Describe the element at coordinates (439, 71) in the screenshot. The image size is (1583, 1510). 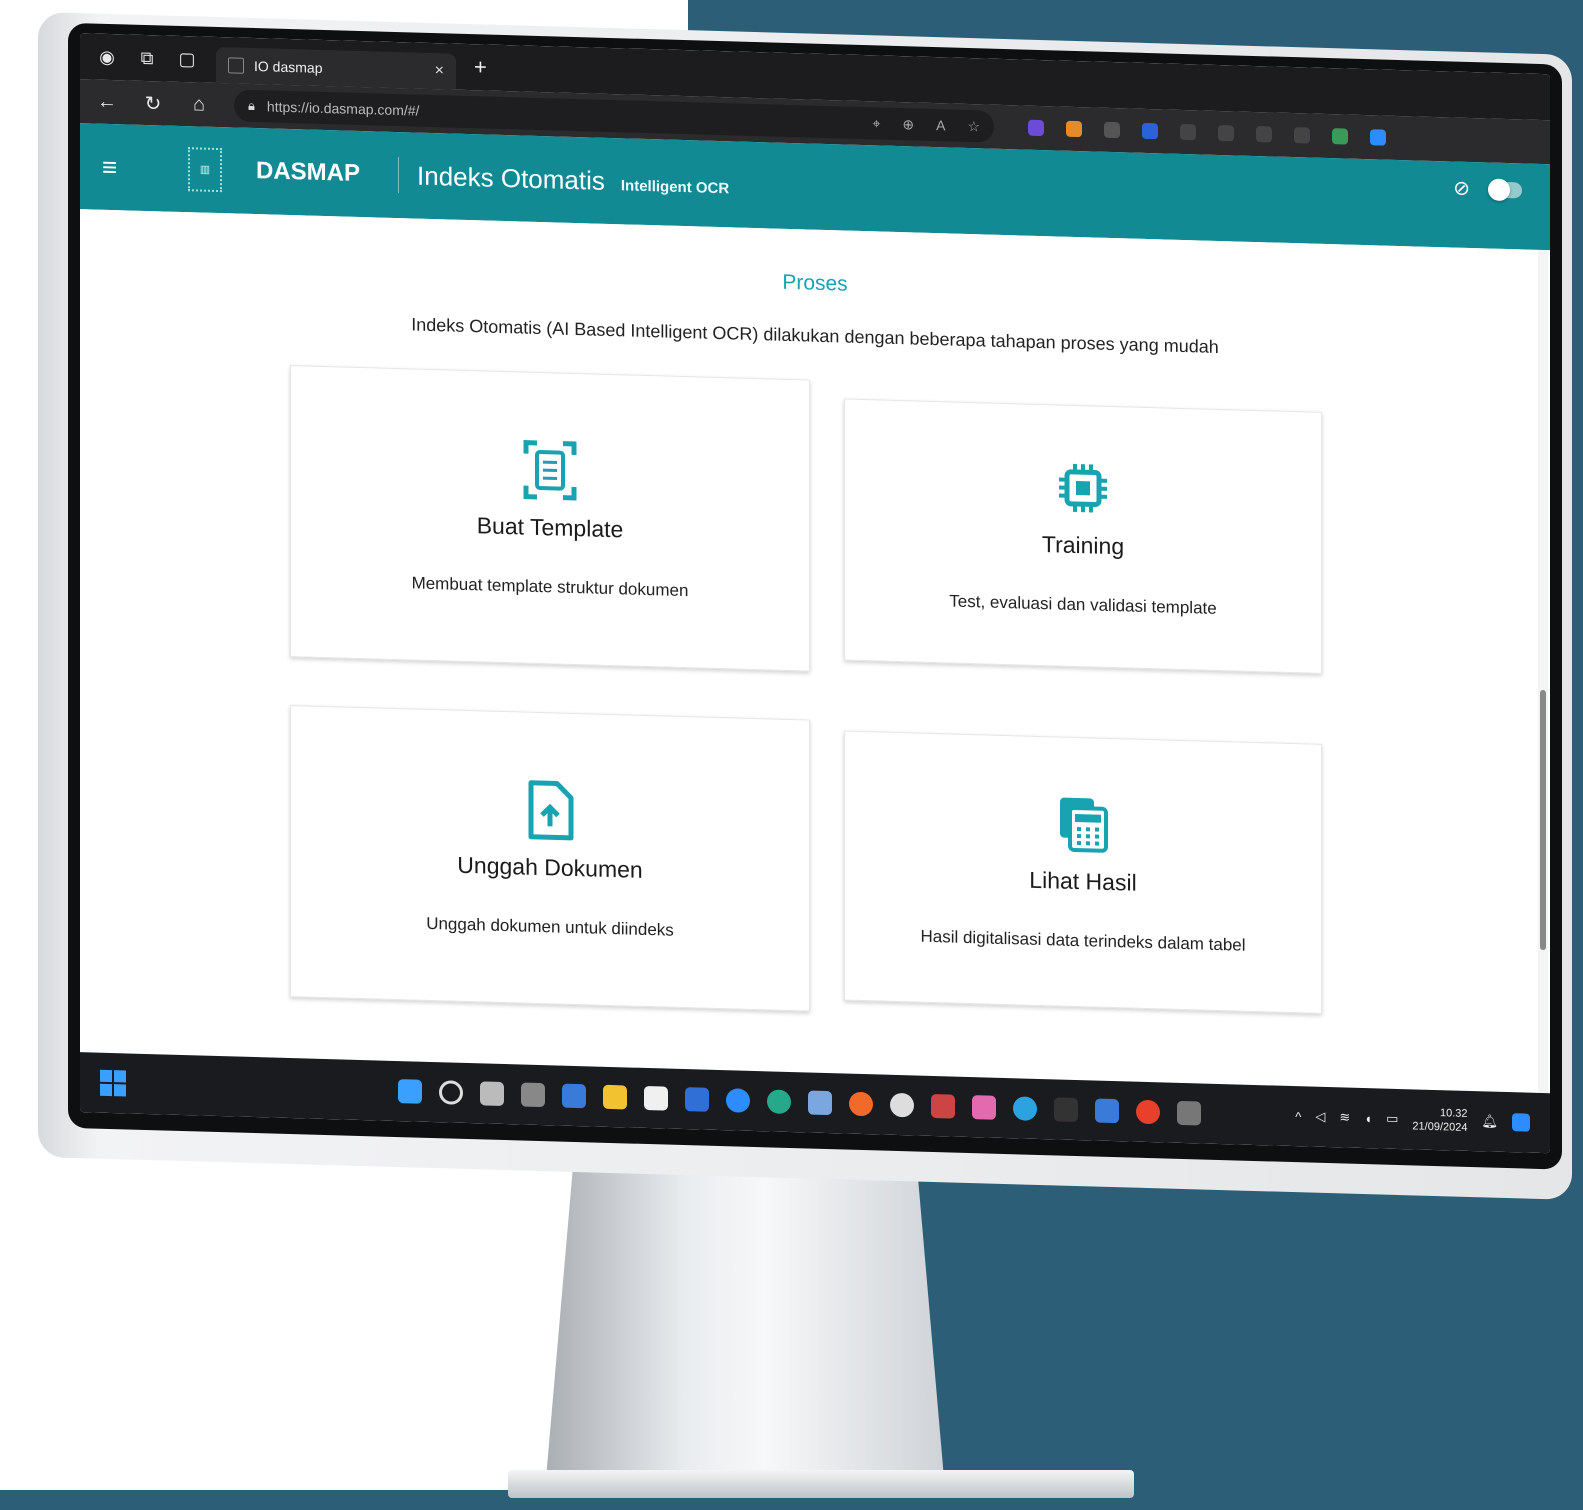
I see `close-tab-icon: ×` at that location.